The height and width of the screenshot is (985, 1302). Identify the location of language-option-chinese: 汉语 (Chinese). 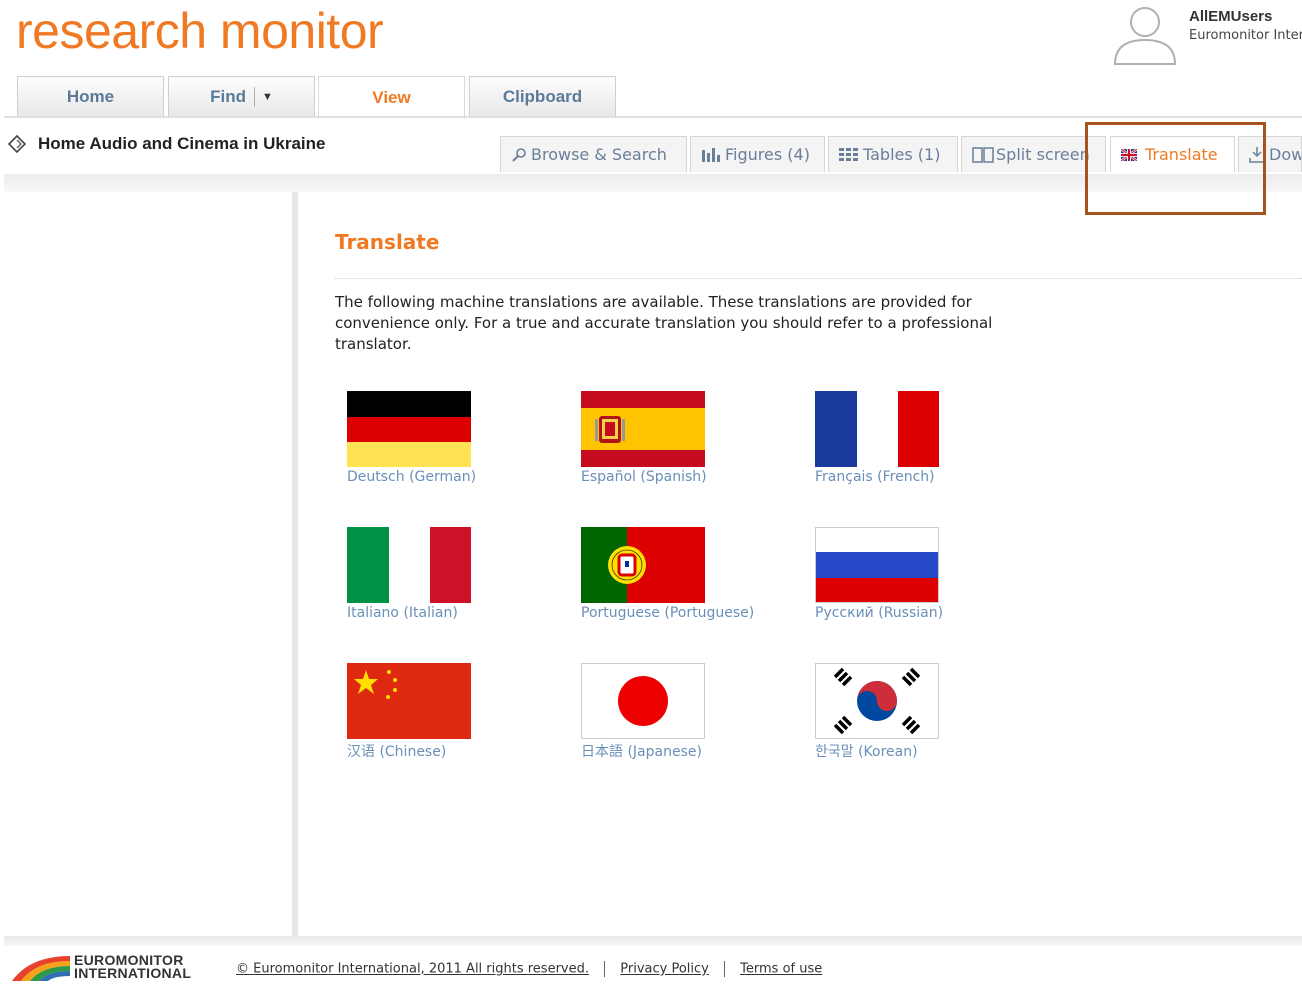
(409, 712).